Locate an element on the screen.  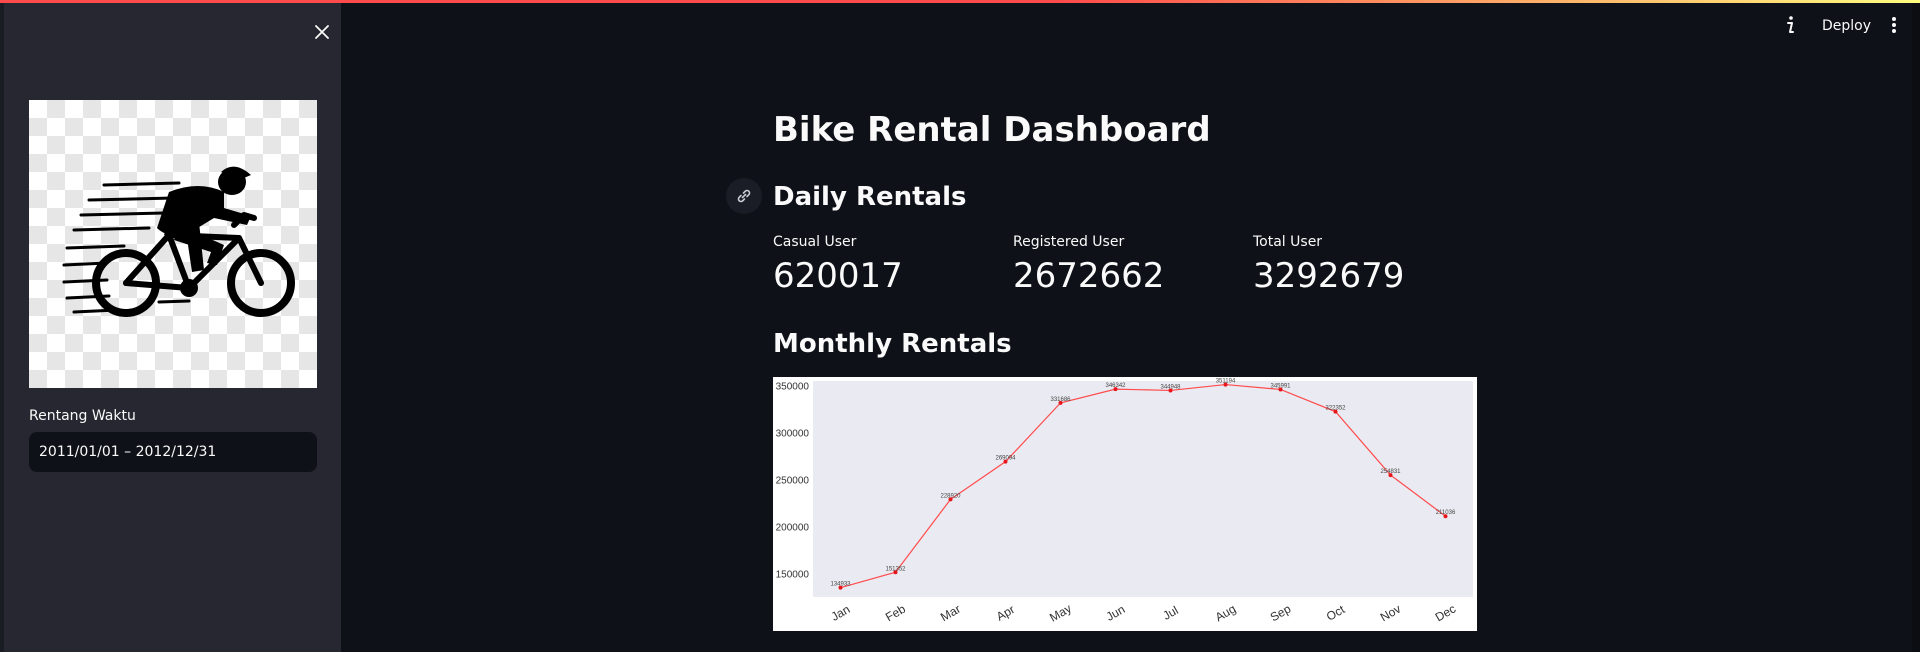
data-label: 269094 is located at coordinates (1005, 459).